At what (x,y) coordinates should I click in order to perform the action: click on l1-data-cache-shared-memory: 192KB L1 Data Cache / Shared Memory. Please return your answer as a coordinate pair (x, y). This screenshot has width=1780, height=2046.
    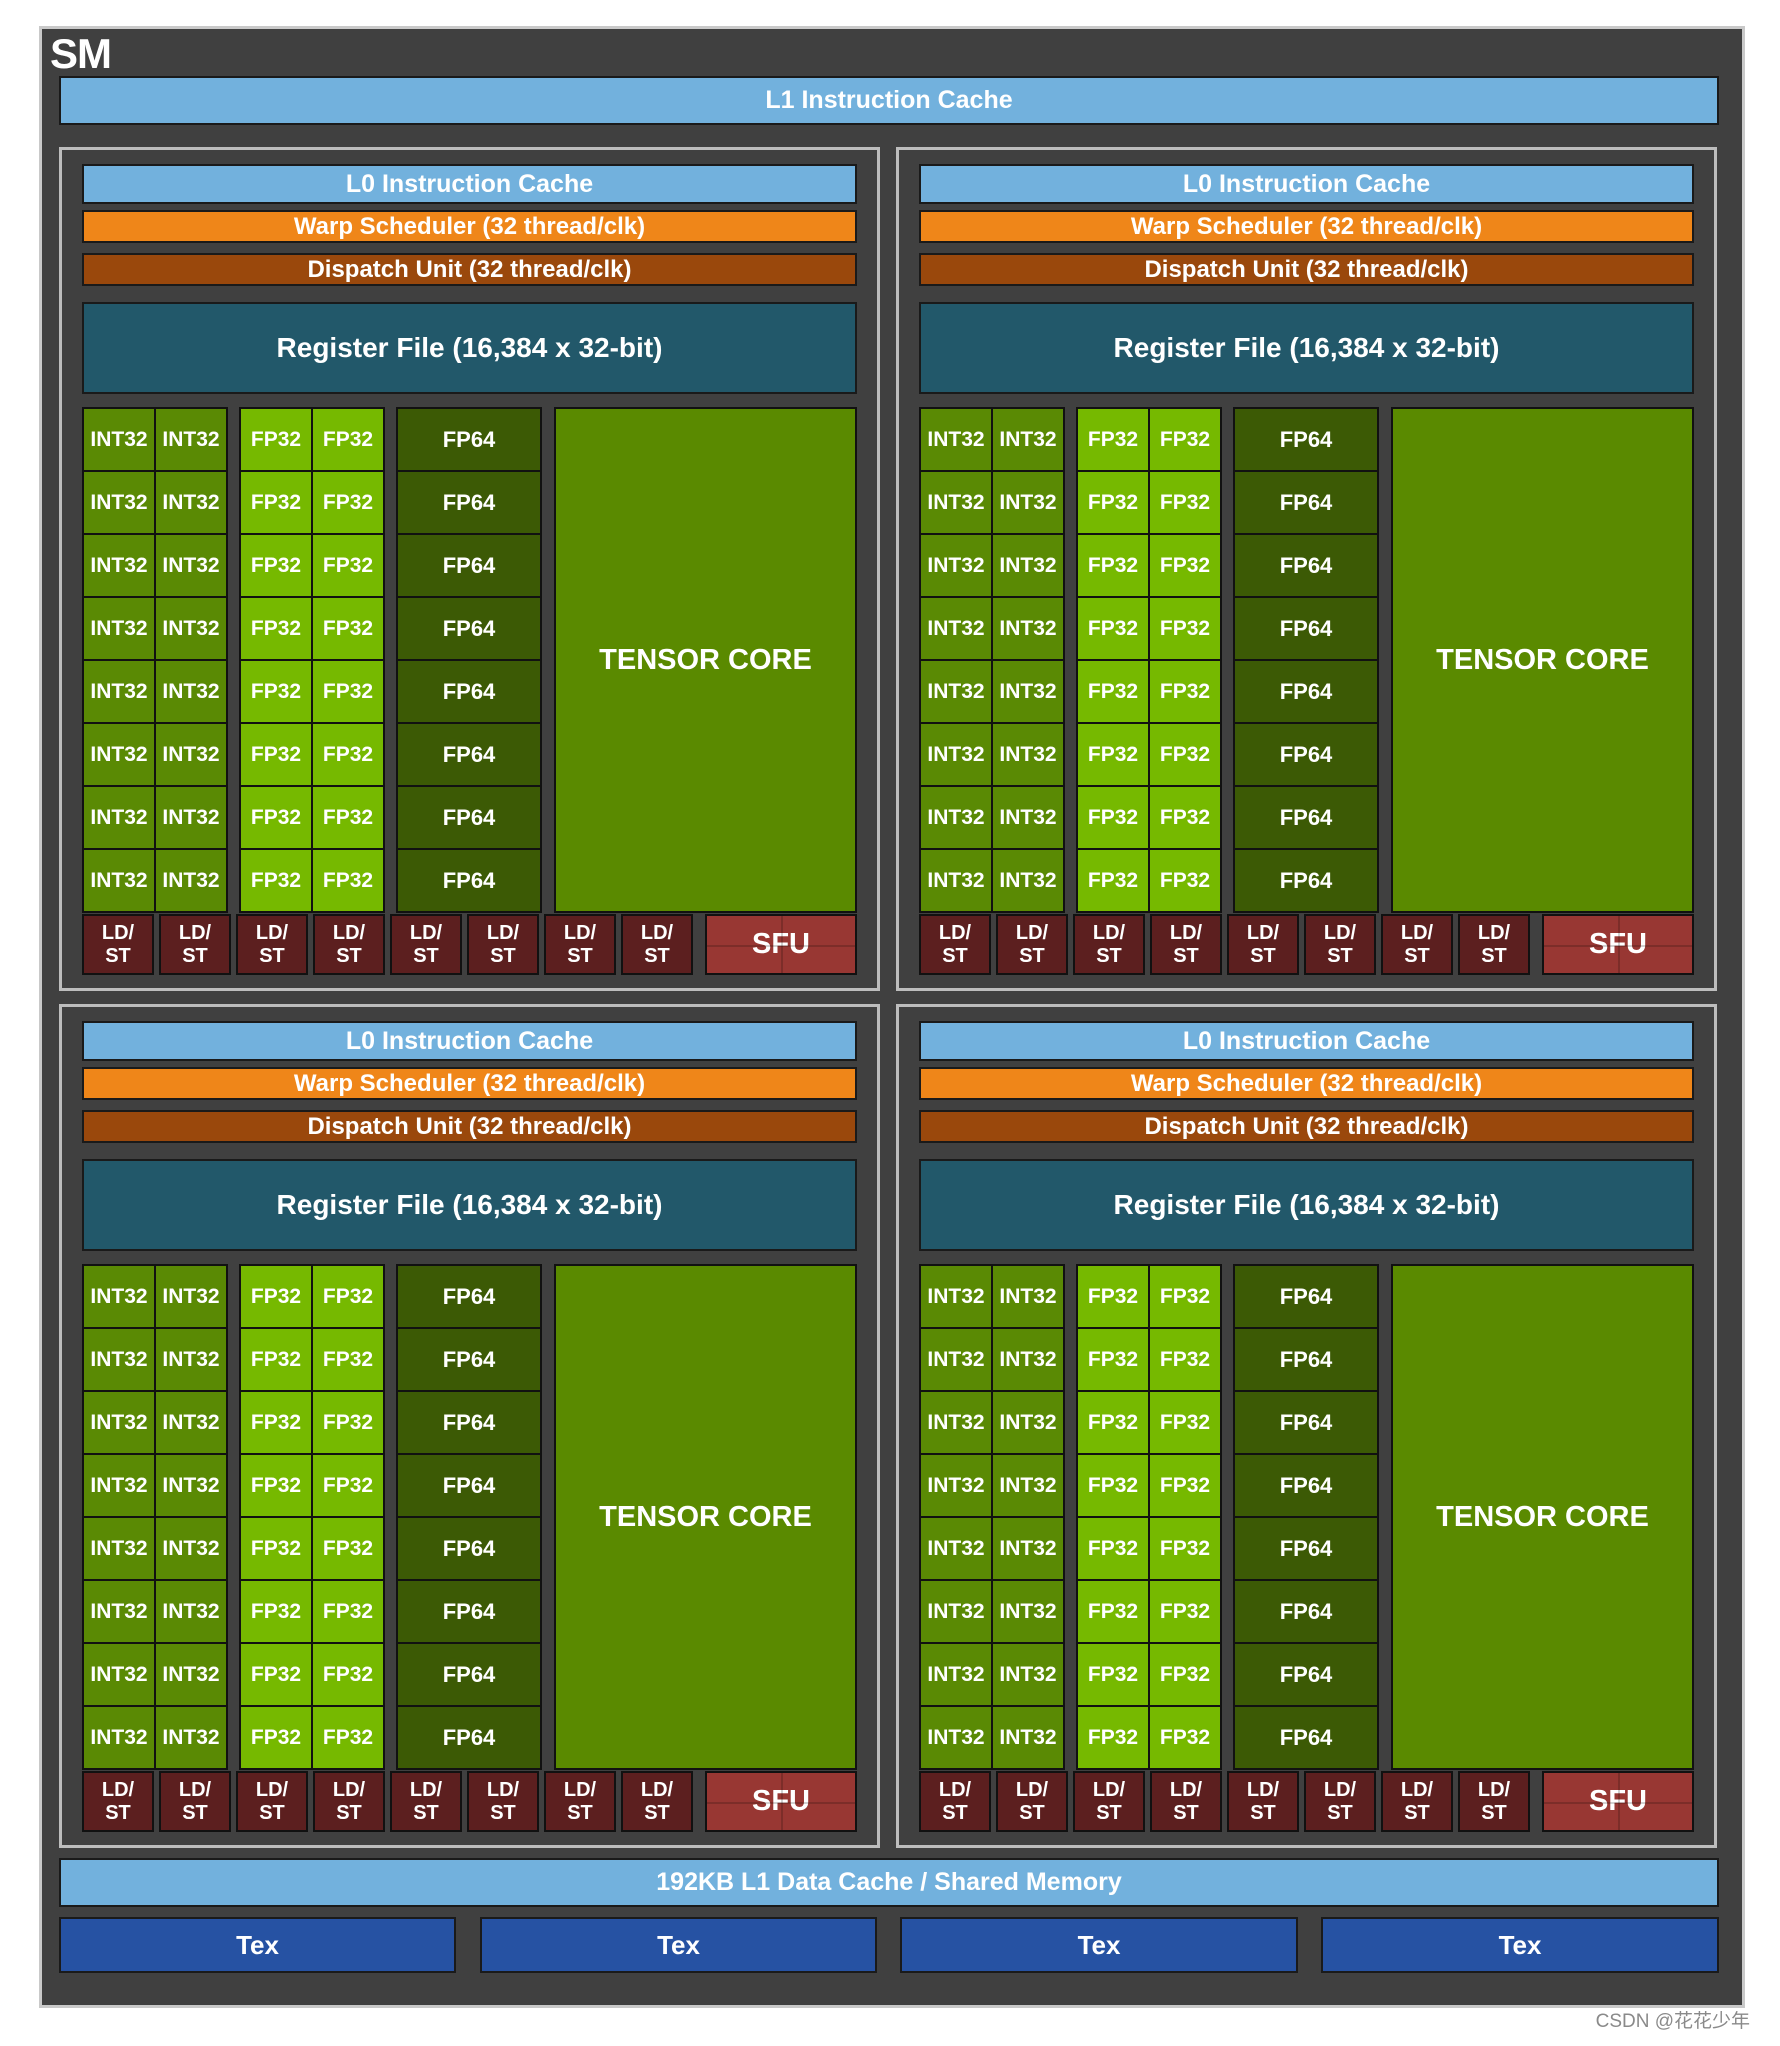
    Looking at the image, I should click on (889, 1882).